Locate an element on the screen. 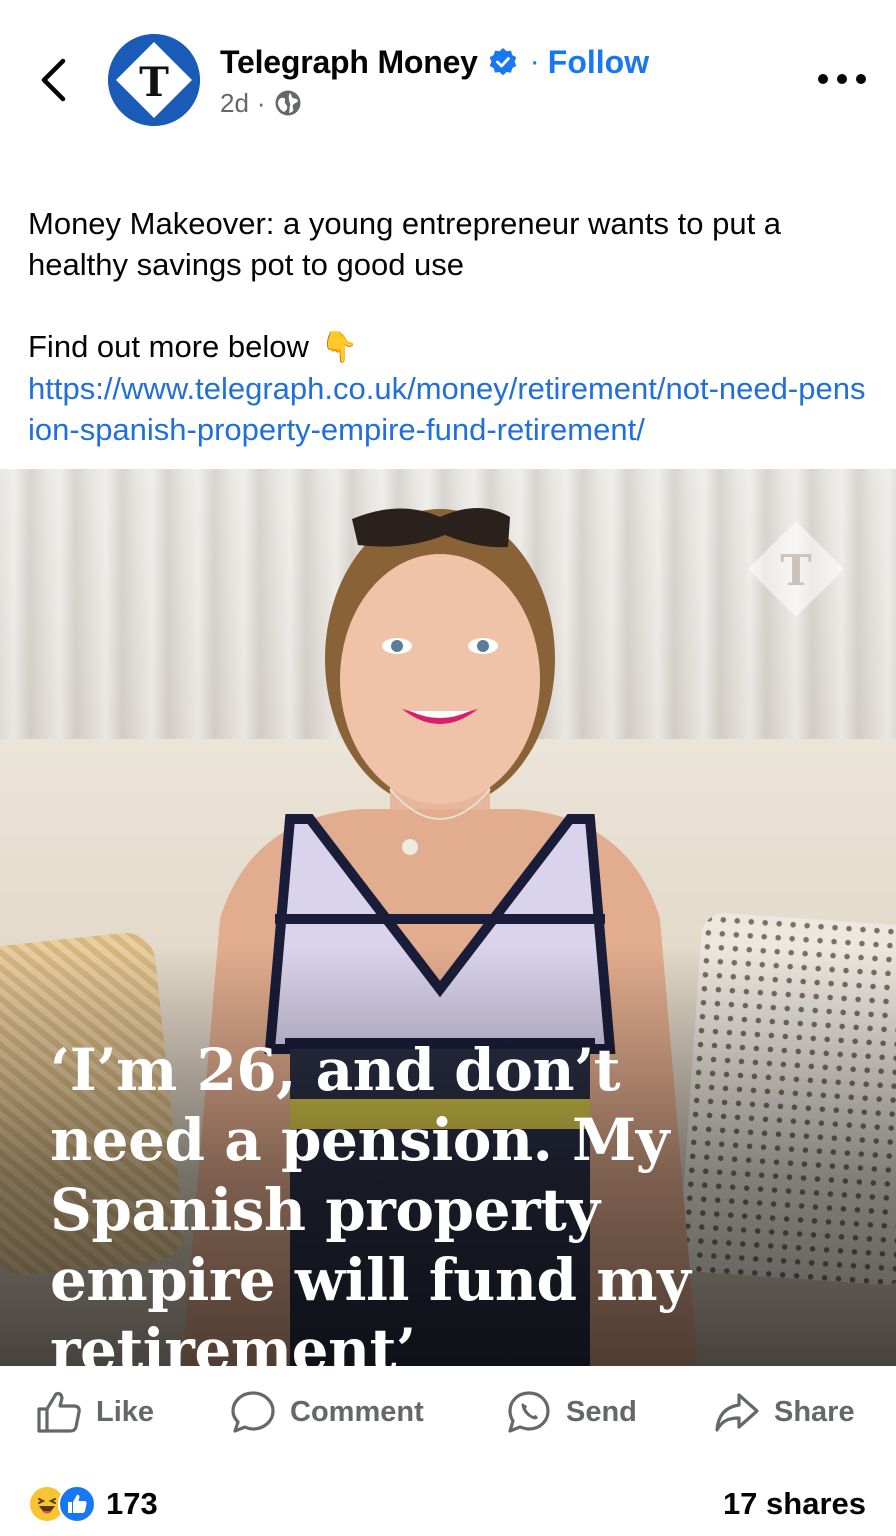 The image size is (896, 1536). reactions-summary: 173 is located at coordinates (93, 1504).